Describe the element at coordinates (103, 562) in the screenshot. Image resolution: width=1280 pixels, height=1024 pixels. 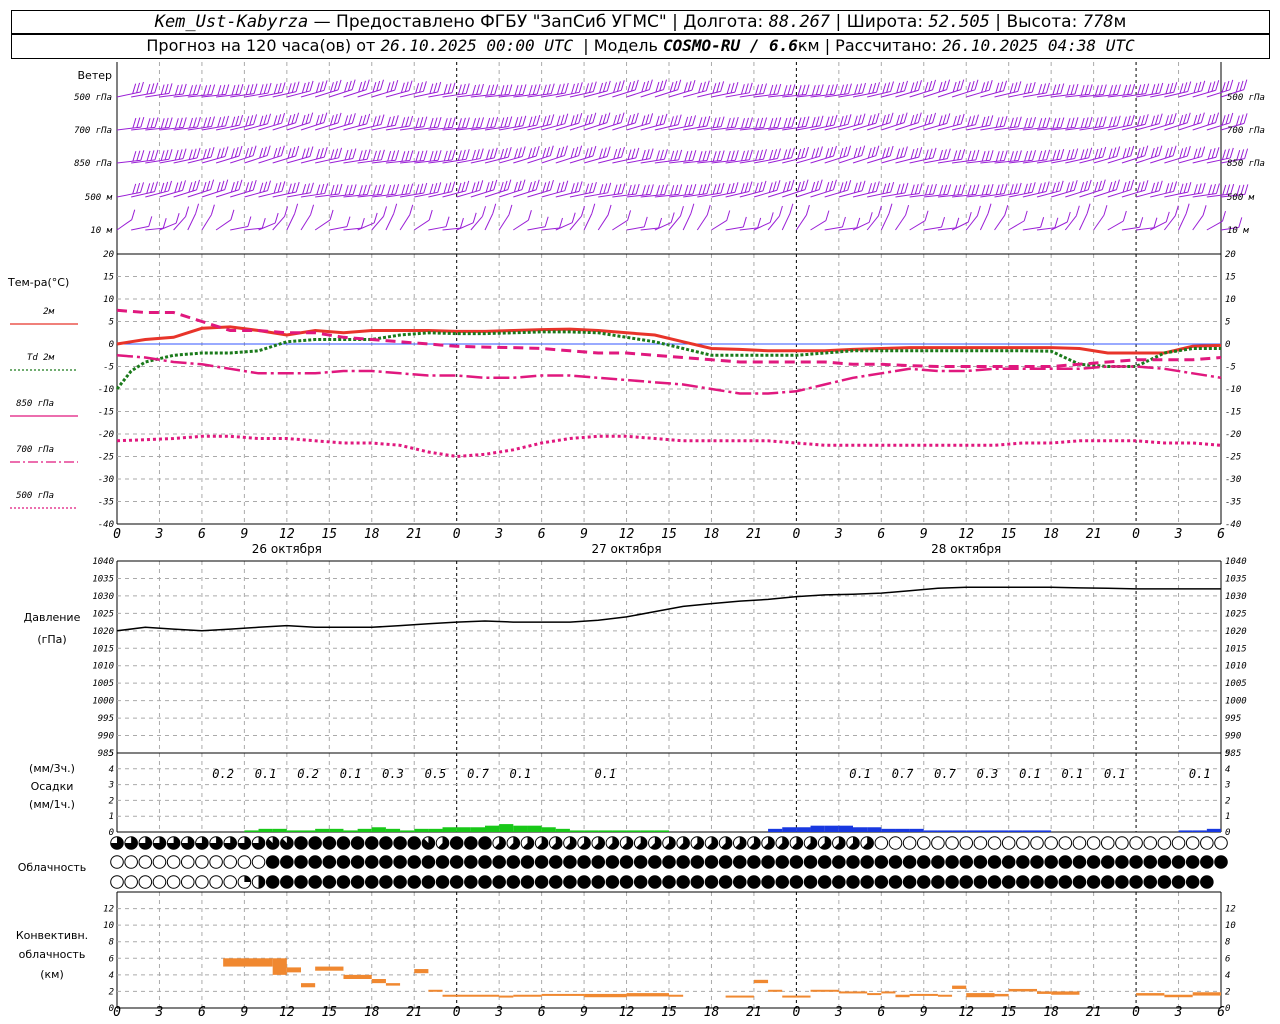
I see `press-tick-left: 1040` at that location.